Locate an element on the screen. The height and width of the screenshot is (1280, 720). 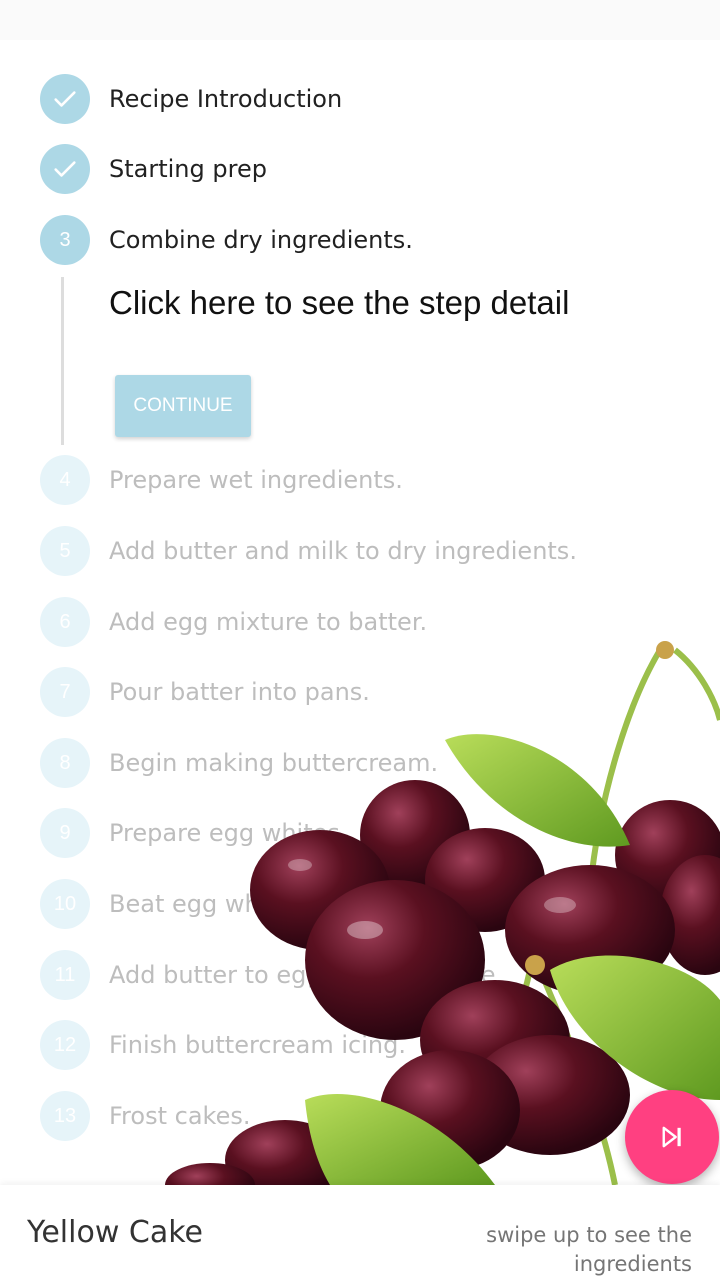
step-4: 4 Prepare wet ingredients. is located at coordinates (370, 480).